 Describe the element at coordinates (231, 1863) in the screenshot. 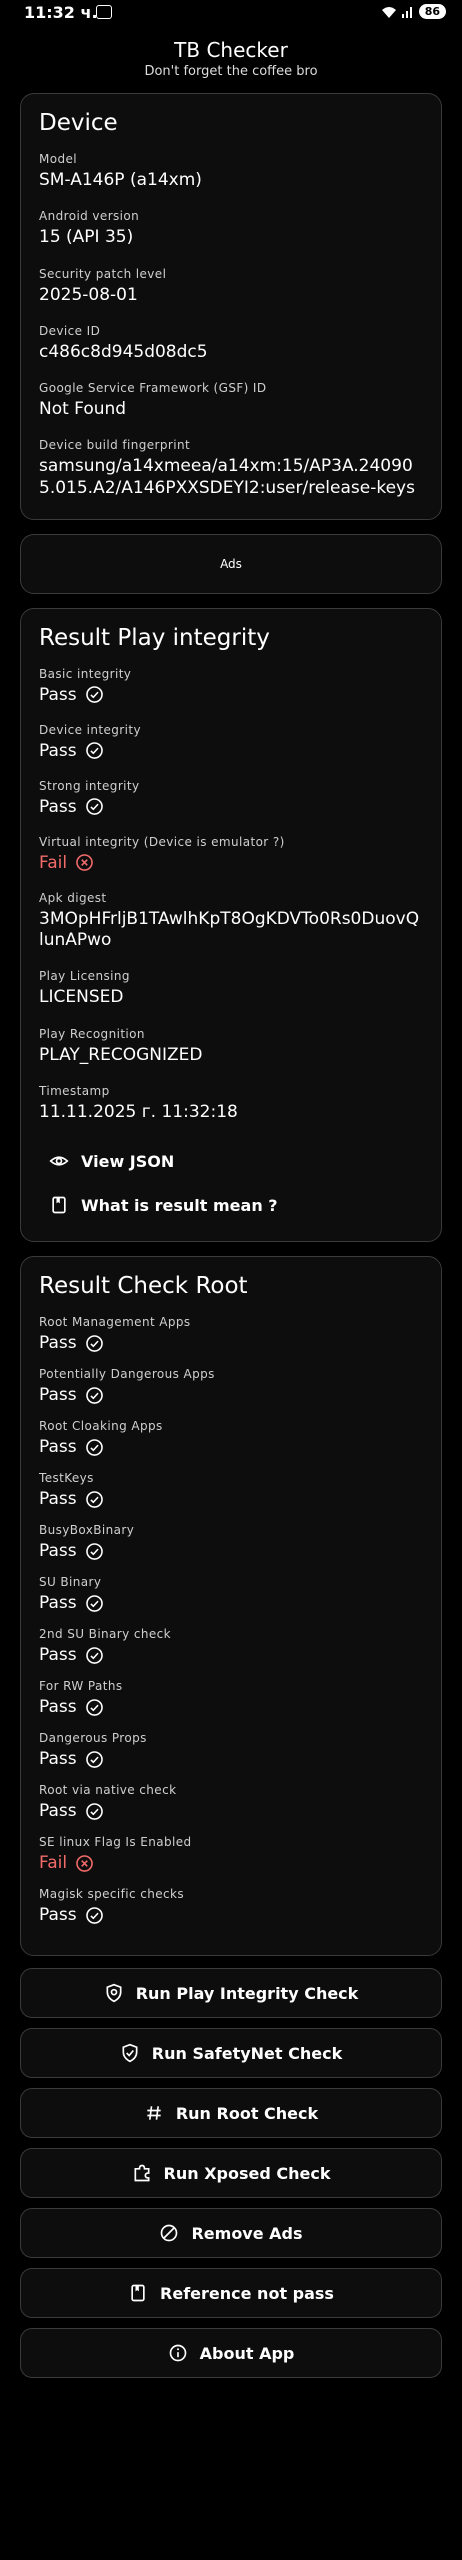

I see `check-status: Fail` at that location.